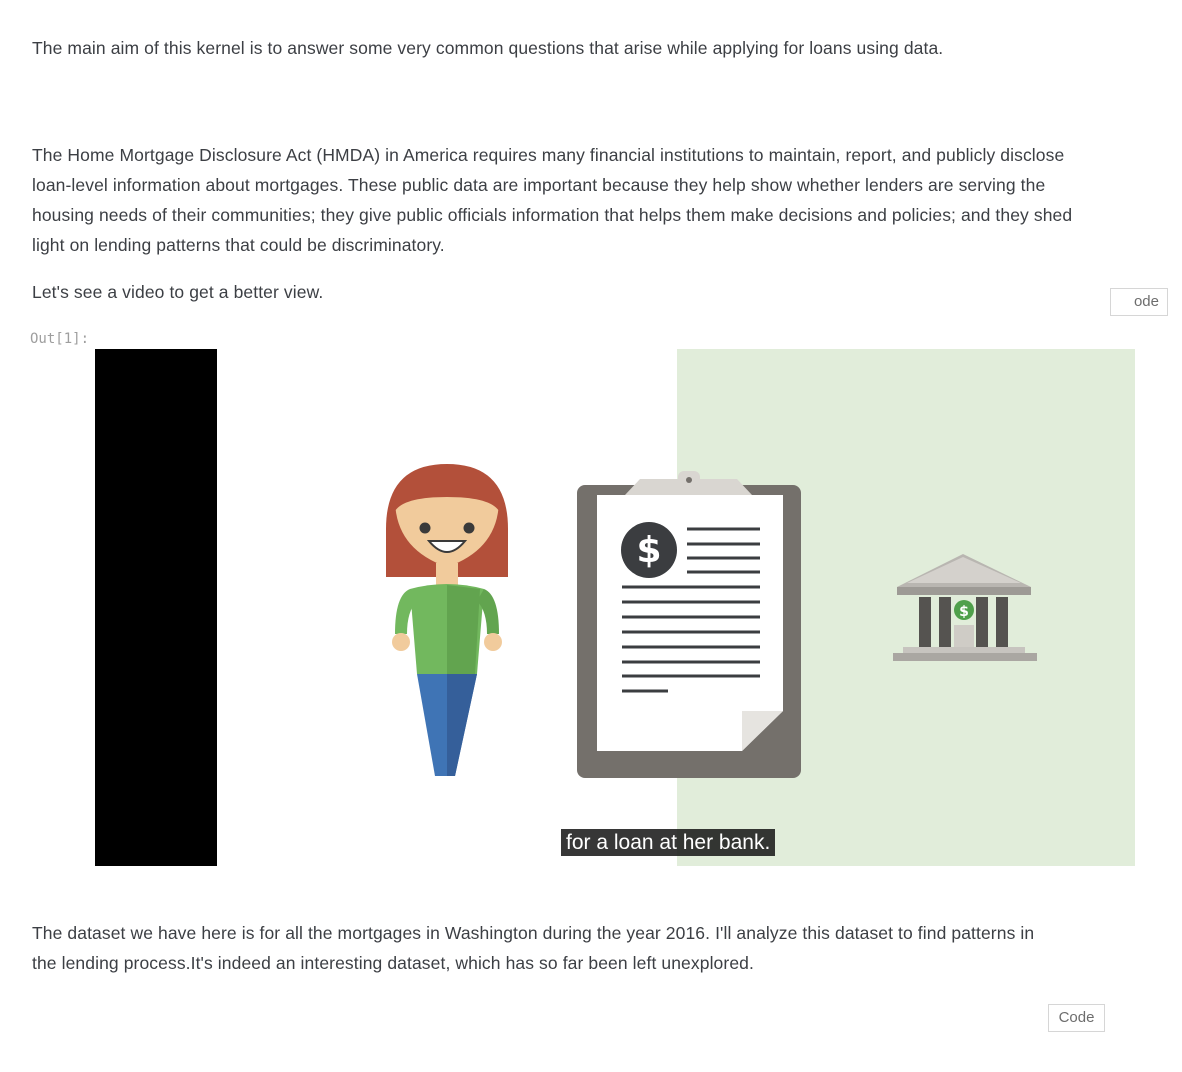  What do you see at coordinates (668, 842) in the screenshot?
I see `video-caption: for a loan at her bank.` at bounding box center [668, 842].